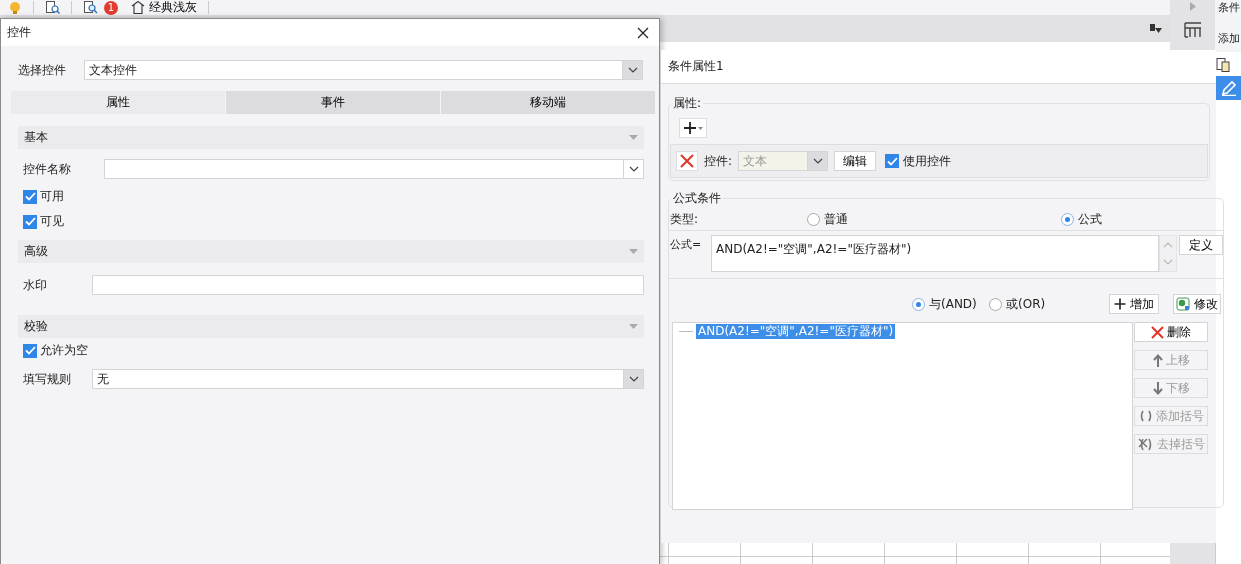  What do you see at coordinates (64, 350) in the screenshot?
I see `checkbox-label: 允许为空` at bounding box center [64, 350].